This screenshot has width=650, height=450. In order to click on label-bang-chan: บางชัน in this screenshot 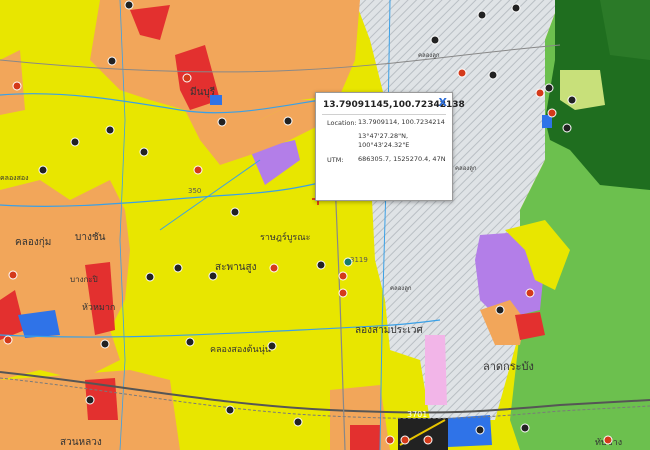, I will do `click(90, 237)`.